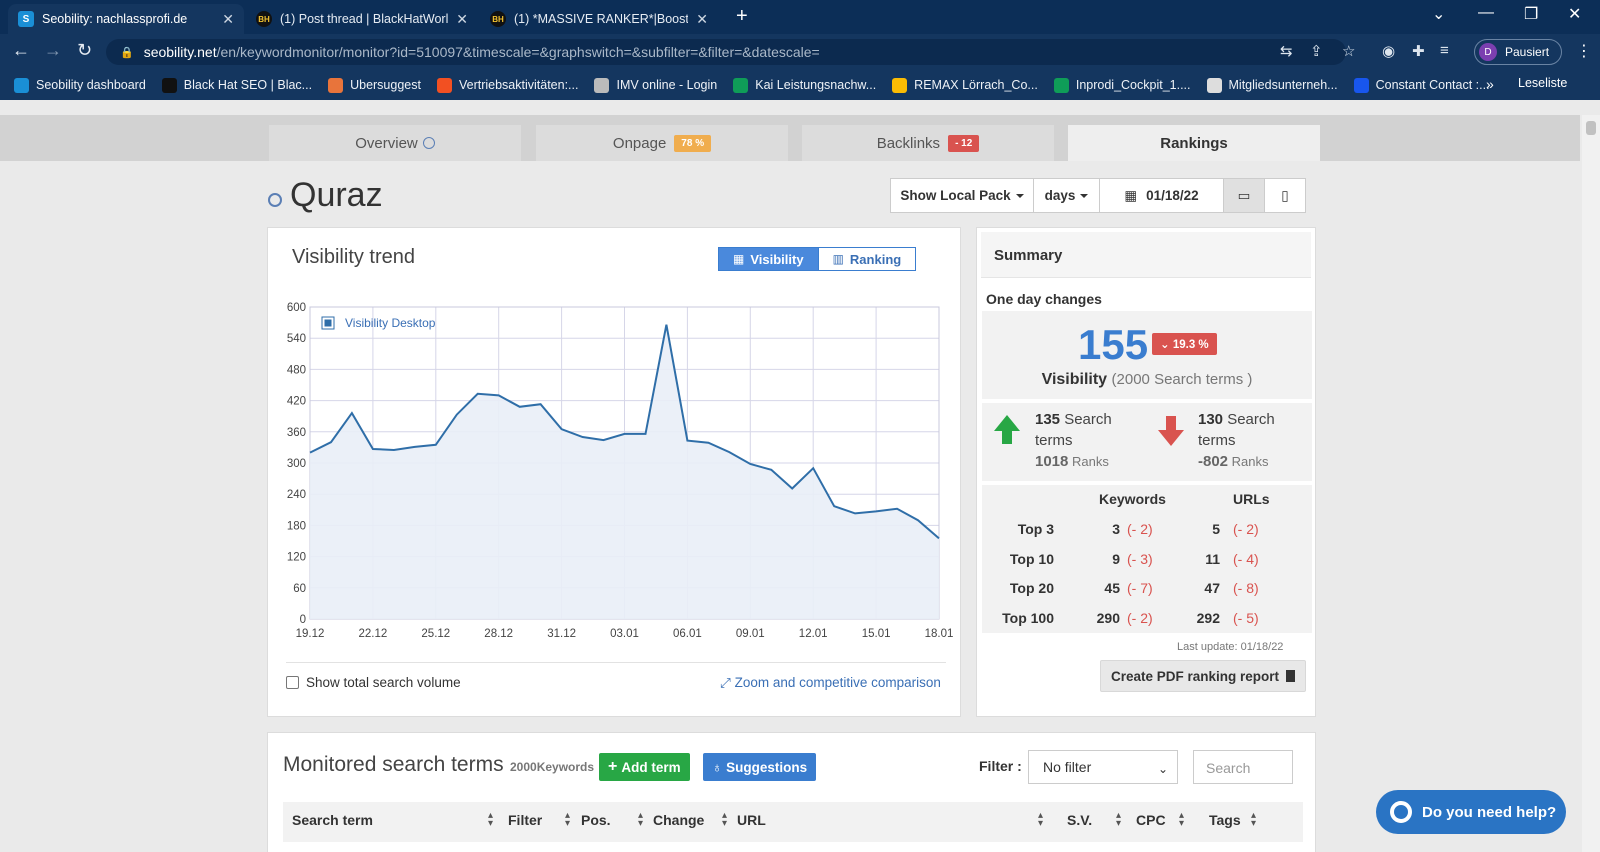 This screenshot has width=1600, height=852. What do you see at coordinates (751, 820) in the screenshot?
I see `column-header: URL` at bounding box center [751, 820].